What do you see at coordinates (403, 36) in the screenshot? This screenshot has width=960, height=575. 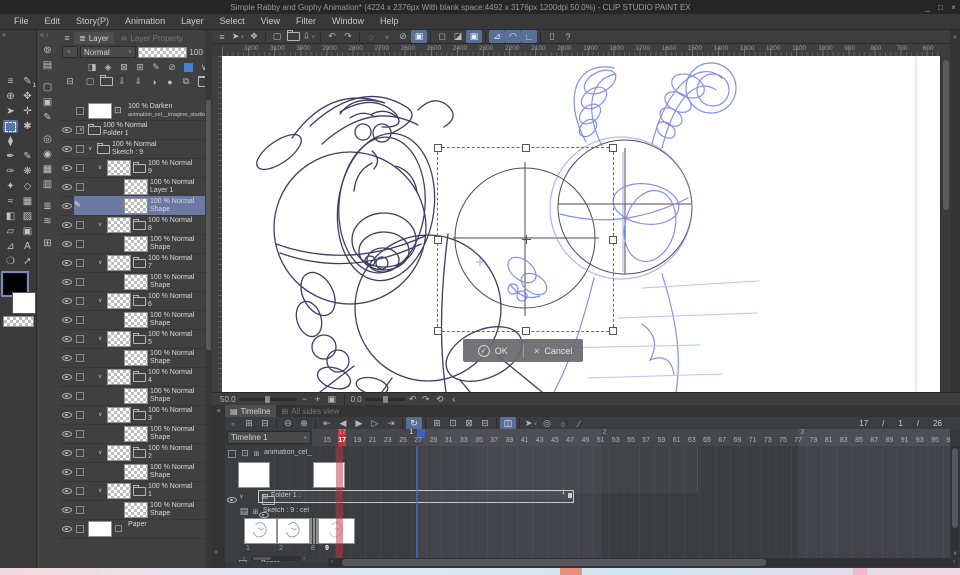 I see `clear-selection-icon: ⊘` at bounding box center [403, 36].